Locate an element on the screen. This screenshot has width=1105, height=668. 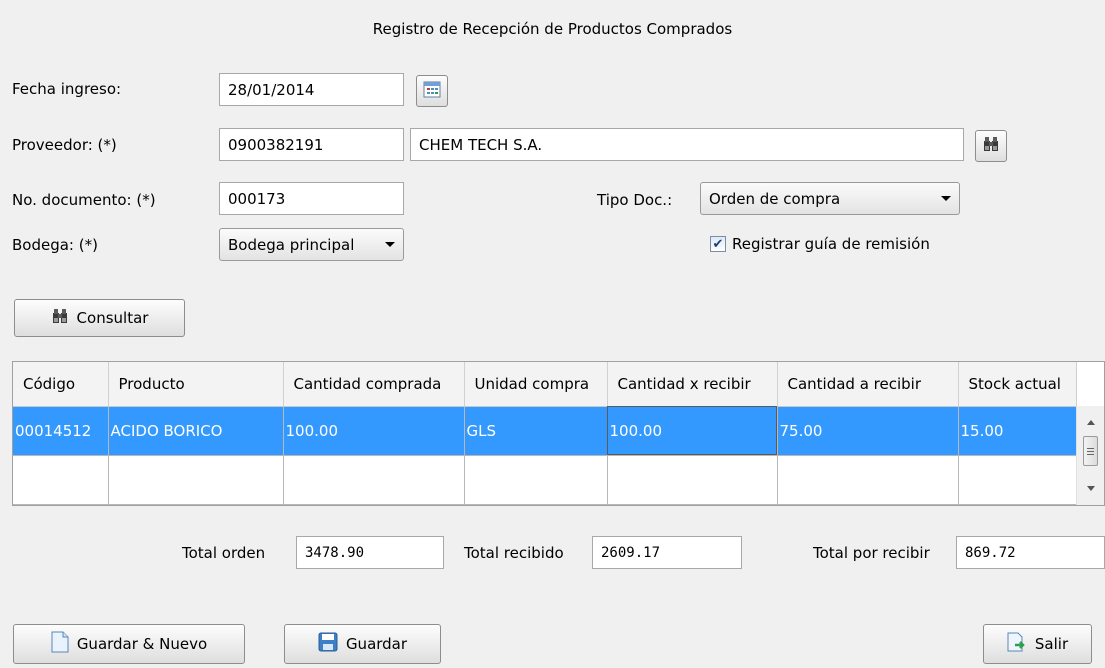
grid-vertical-scrollbar is located at coordinates (1090, 455).